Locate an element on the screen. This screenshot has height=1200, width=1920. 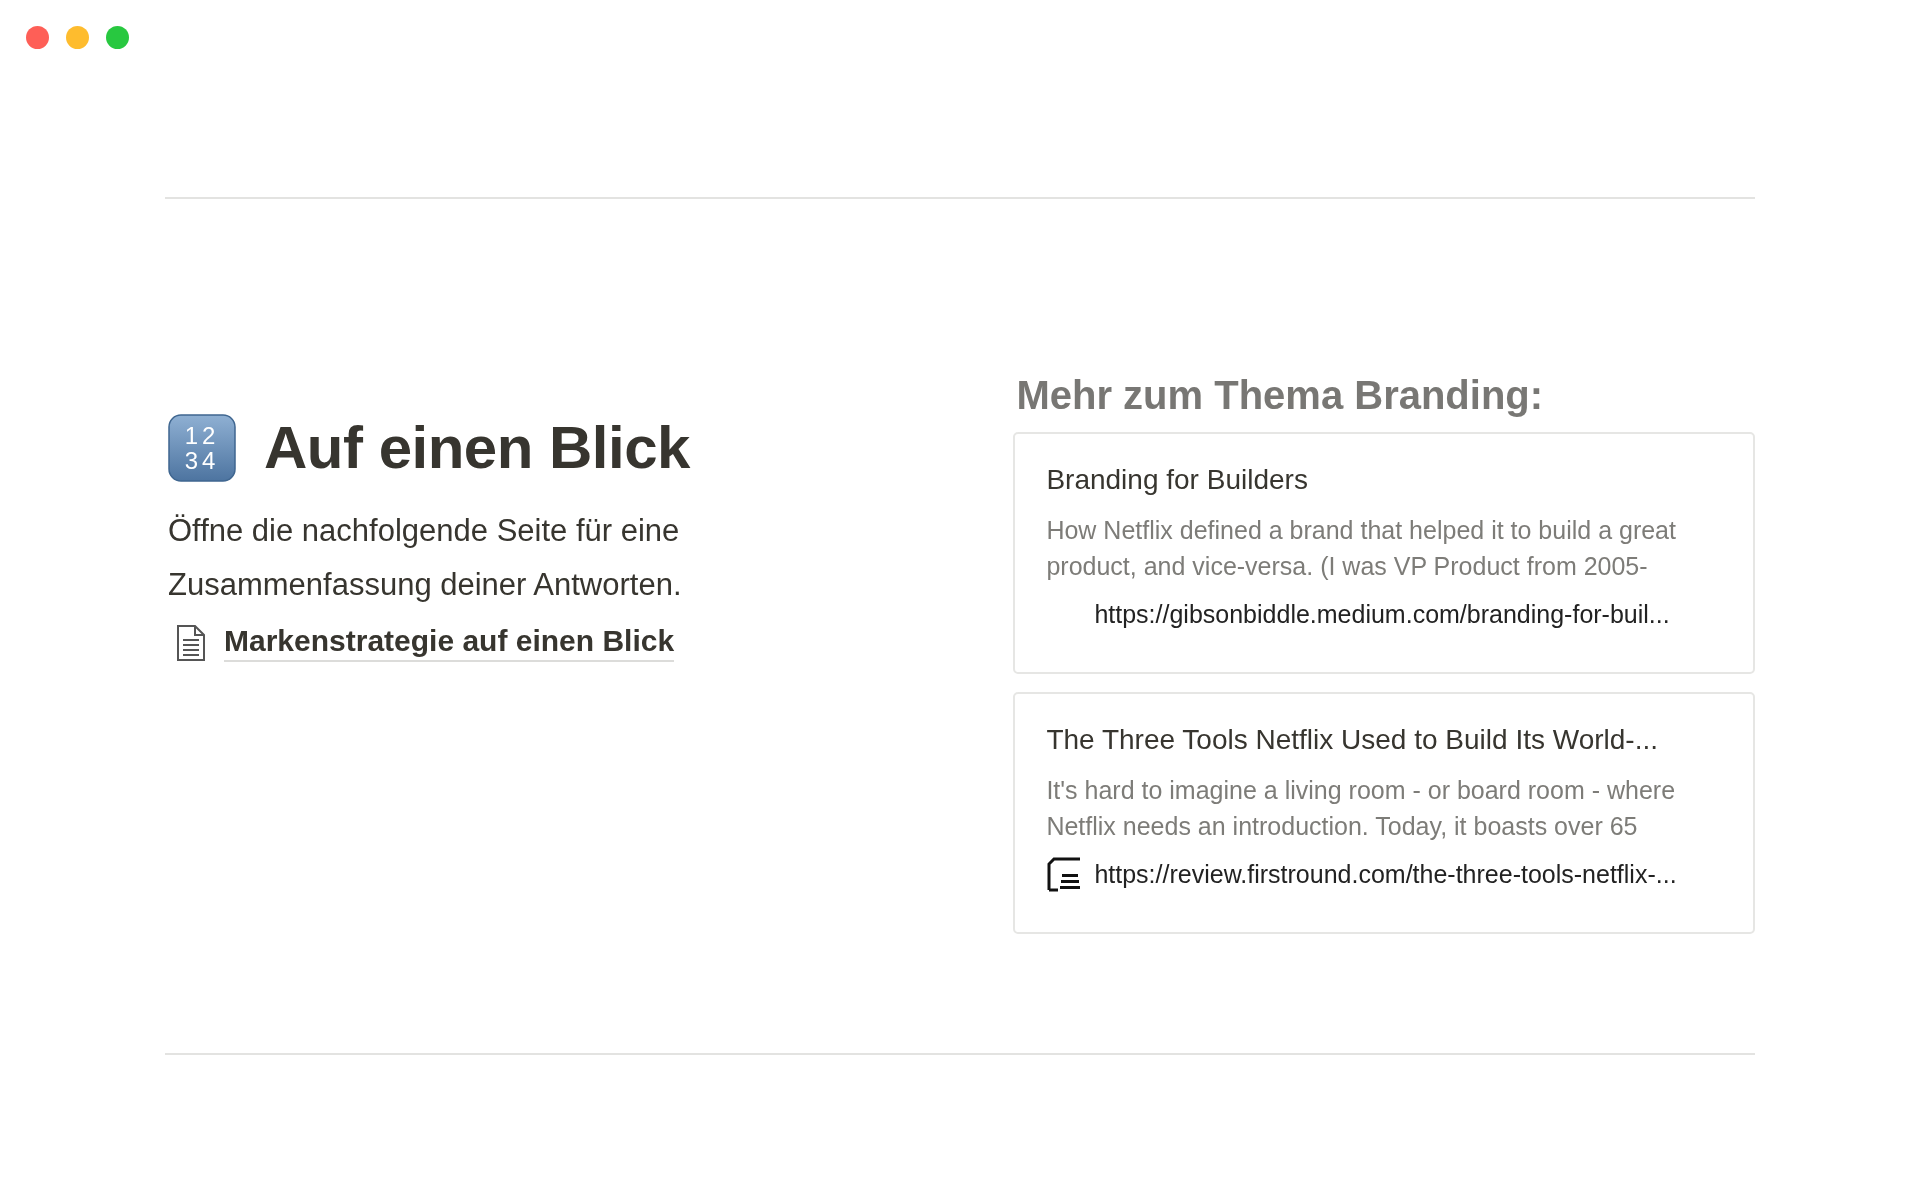
section-heading: Mehr zum Thema Branding: is located at coordinates (1280, 395).